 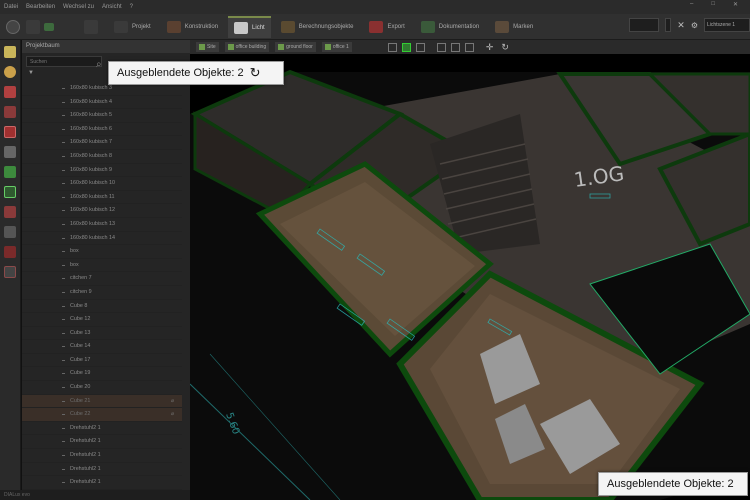 What do you see at coordinates (735, 4) in the screenshot?
I see `close-window-button: ✕` at bounding box center [735, 4].